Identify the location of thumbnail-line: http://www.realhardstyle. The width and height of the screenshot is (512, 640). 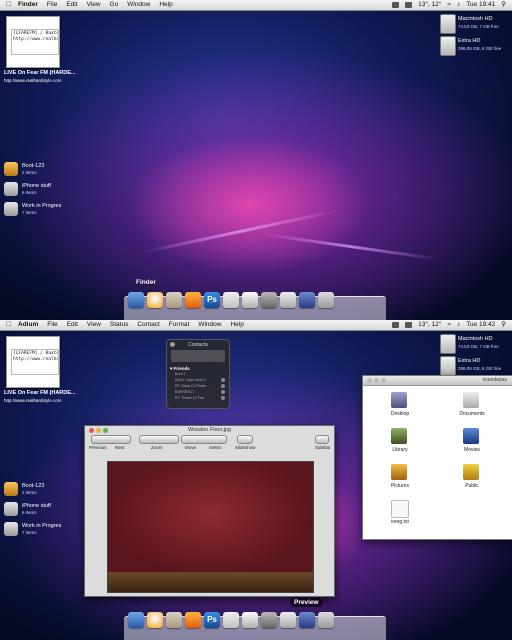
(36, 39).